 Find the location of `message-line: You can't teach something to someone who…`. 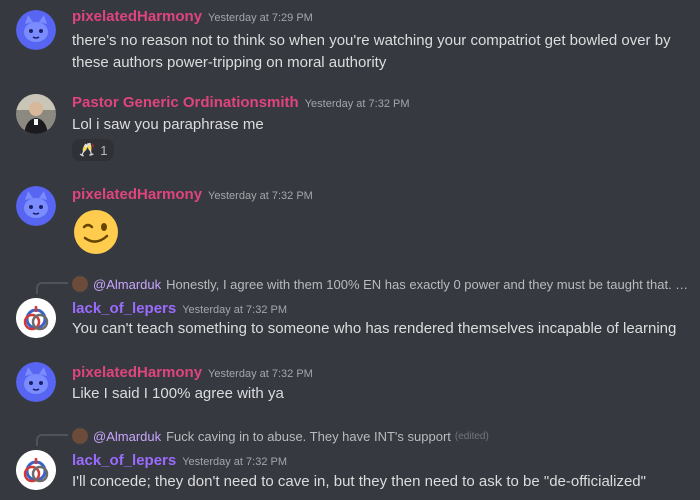

message-line: You can't teach something to someone who… is located at coordinates (374, 328).